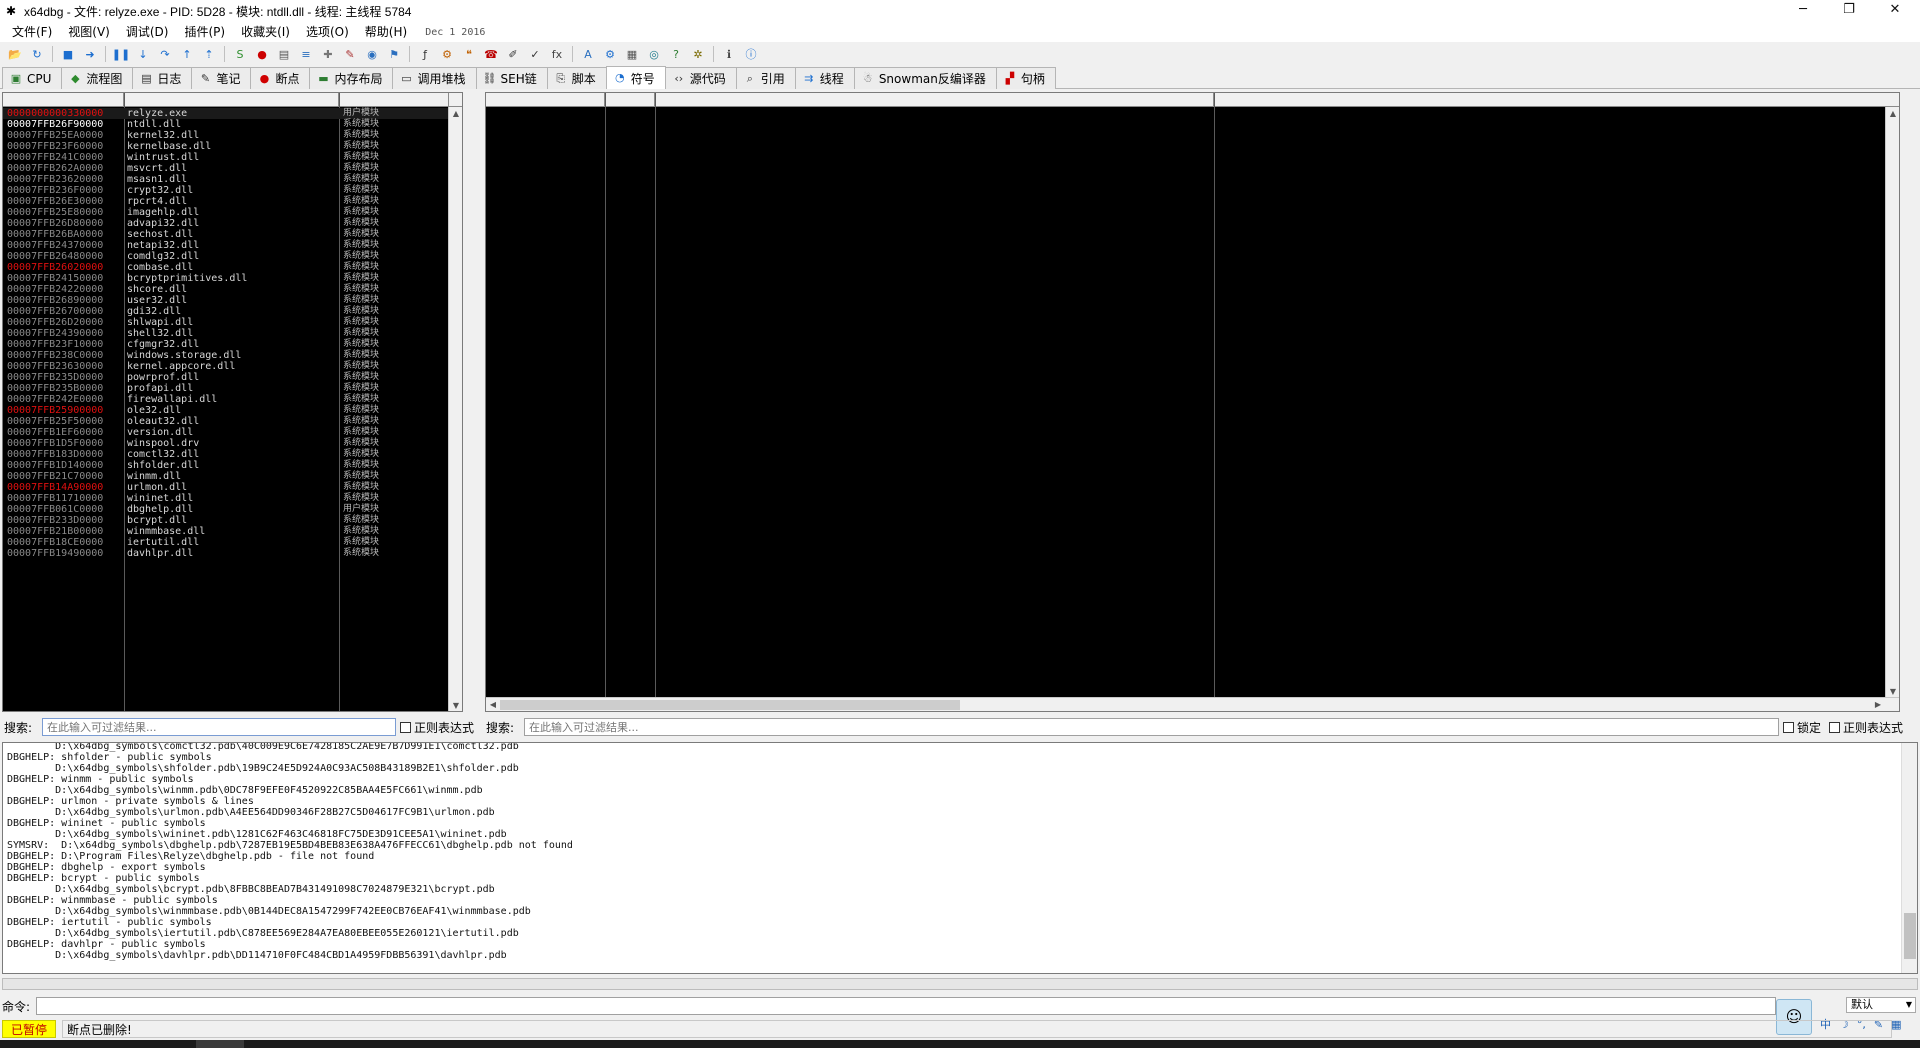 The width and height of the screenshot is (1920, 1048). Describe the element at coordinates (232, 113) in the screenshot. I see `module-row: 0000000000330000 relyze.exe 用户模块` at that location.